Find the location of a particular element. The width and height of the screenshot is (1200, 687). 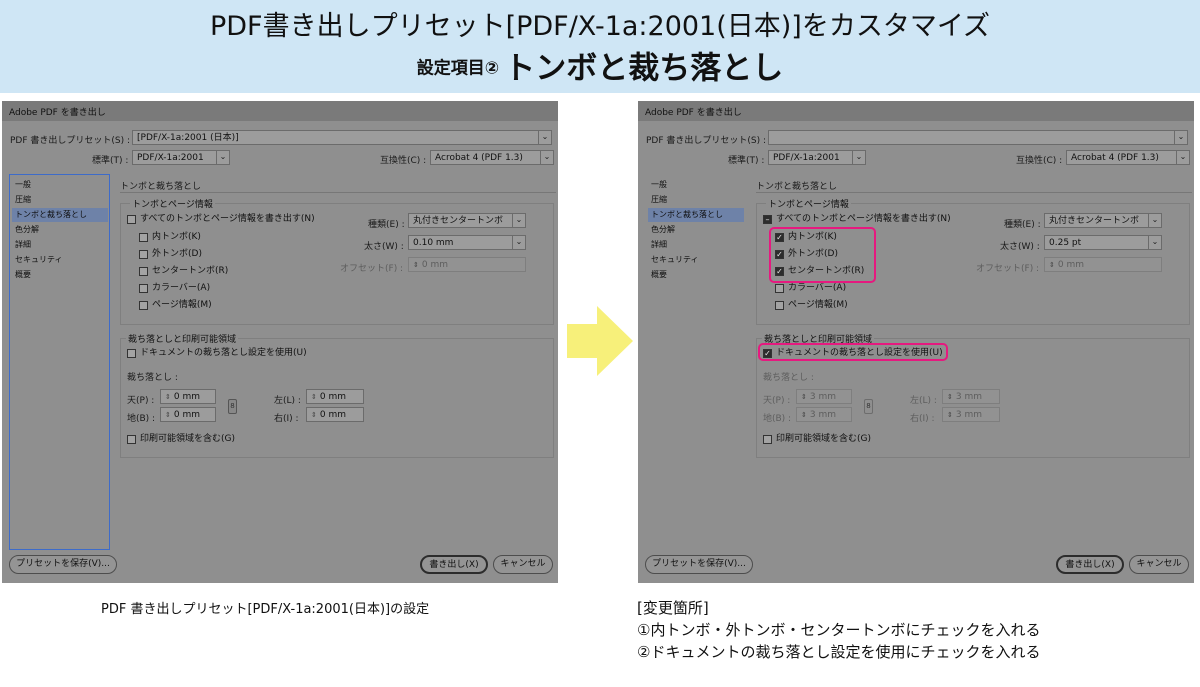

crop-marks-label: 内トンボ(K) is located at coordinates (176, 237).